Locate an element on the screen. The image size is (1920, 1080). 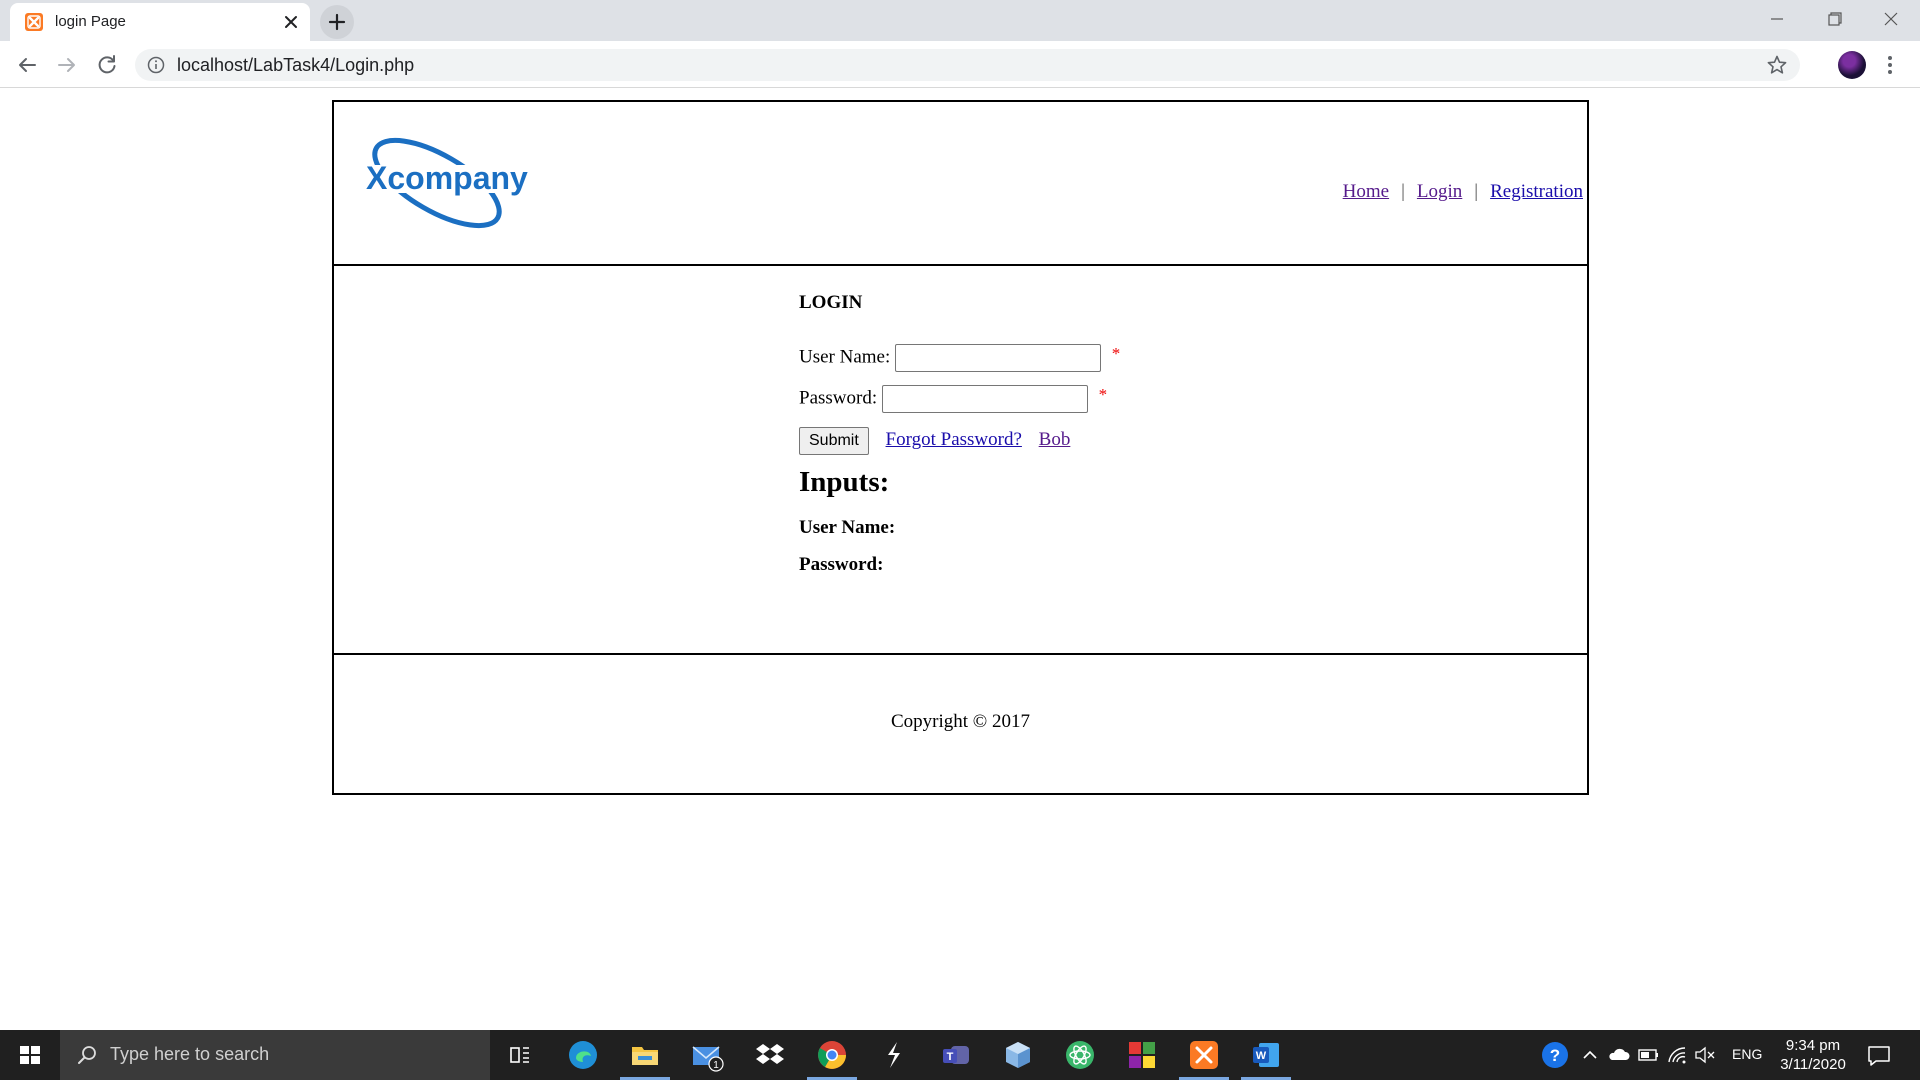
top-navigation: Home | Login | Registration is located at coordinates (1463, 192).